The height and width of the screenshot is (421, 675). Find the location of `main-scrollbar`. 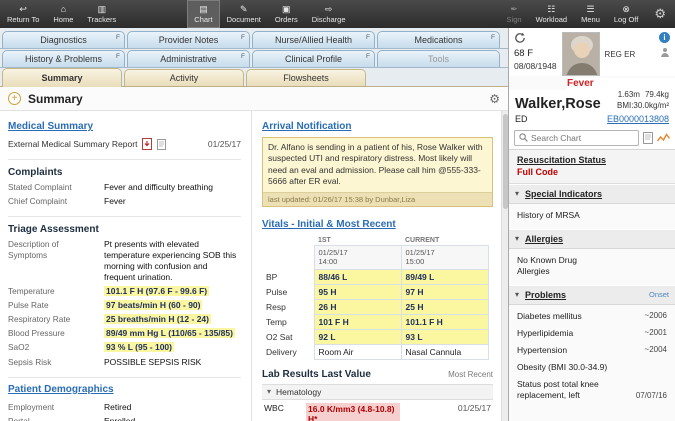

main-scrollbar is located at coordinates (504, 266).